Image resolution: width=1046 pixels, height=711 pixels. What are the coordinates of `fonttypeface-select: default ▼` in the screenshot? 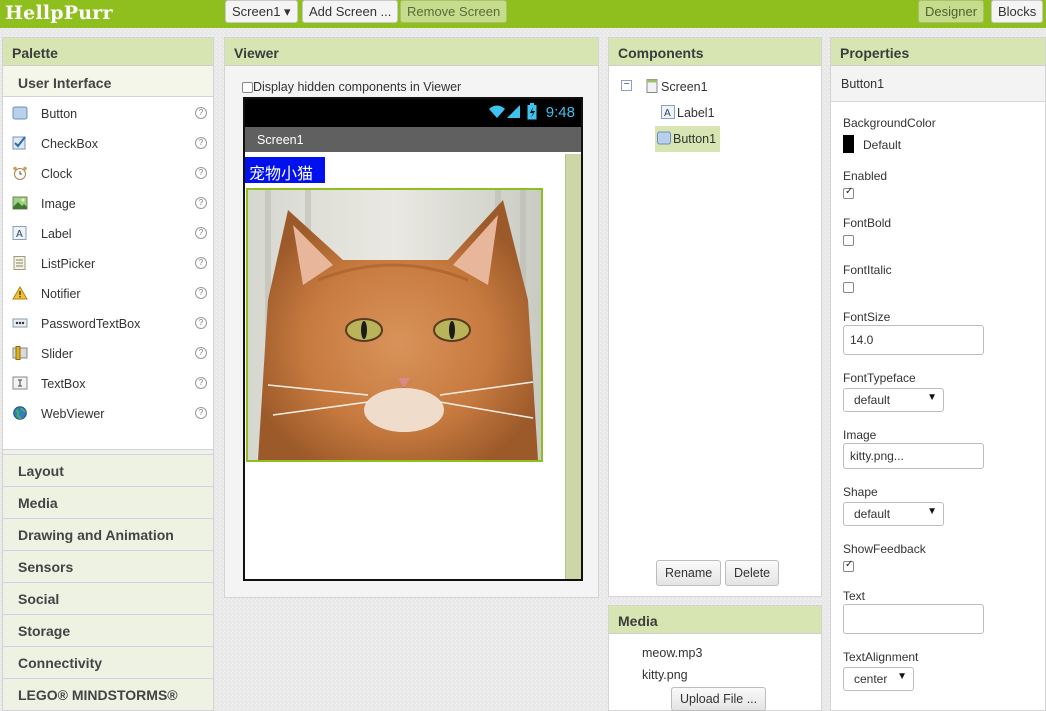 It's located at (893, 400).